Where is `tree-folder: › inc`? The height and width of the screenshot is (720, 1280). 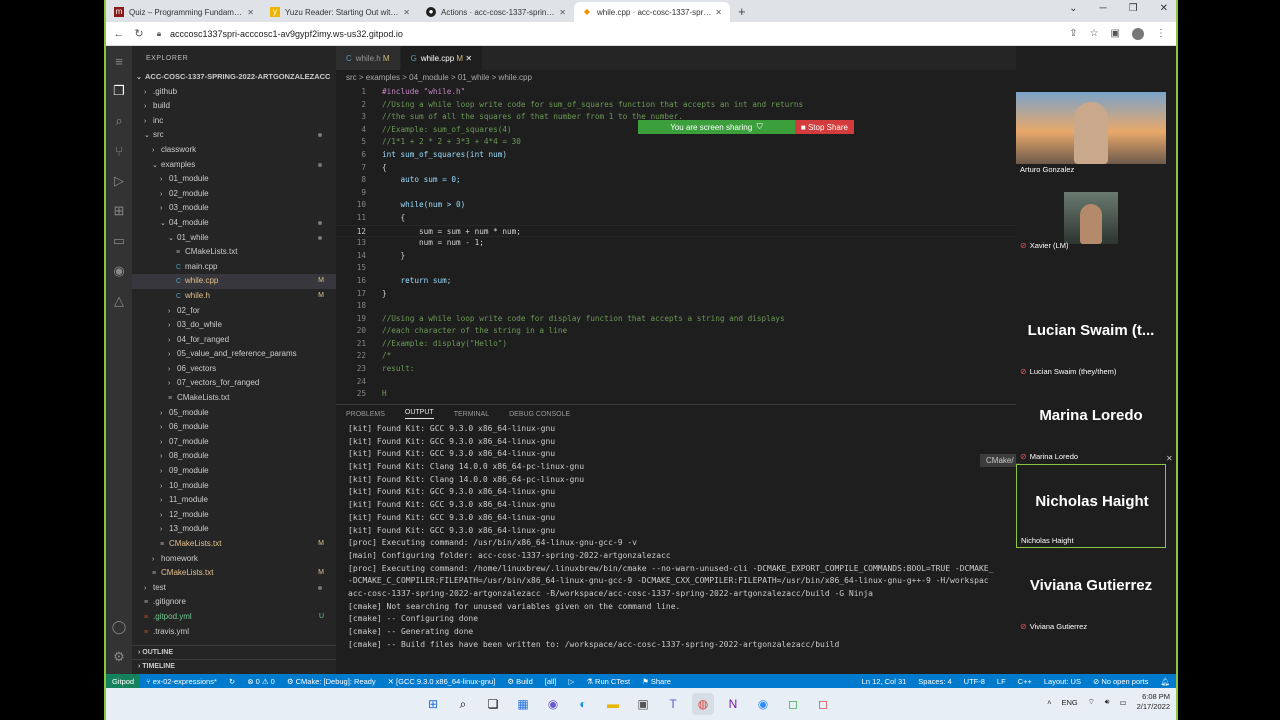
tree-folder: › inc is located at coordinates (234, 121).